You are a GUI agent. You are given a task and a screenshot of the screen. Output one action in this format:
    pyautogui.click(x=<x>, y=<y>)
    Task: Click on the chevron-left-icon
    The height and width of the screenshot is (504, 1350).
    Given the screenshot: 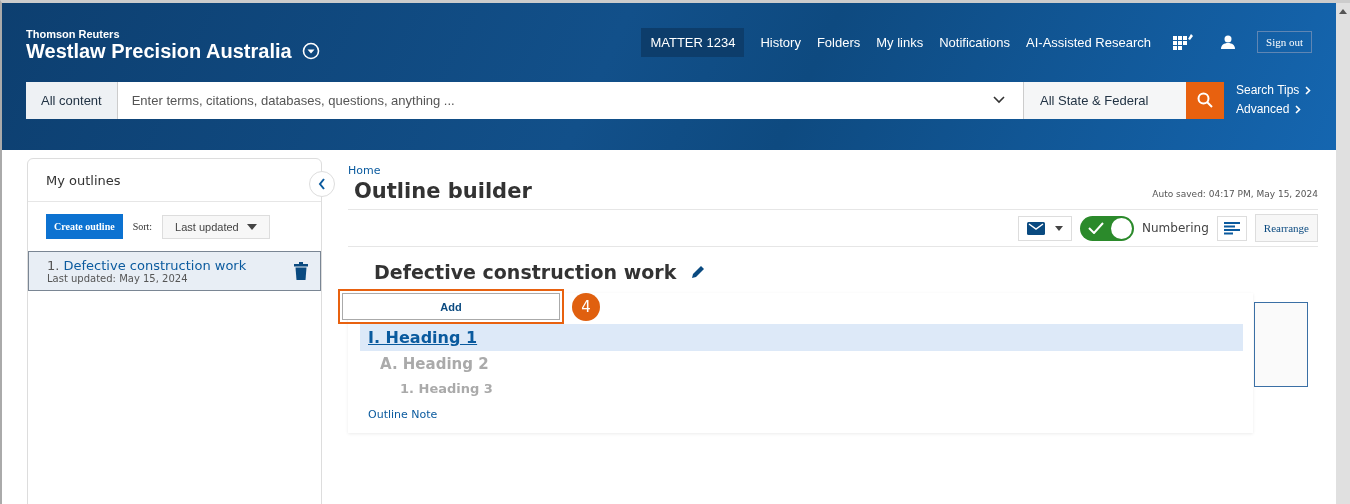 What is the action you would take?
    pyautogui.click(x=322, y=184)
    